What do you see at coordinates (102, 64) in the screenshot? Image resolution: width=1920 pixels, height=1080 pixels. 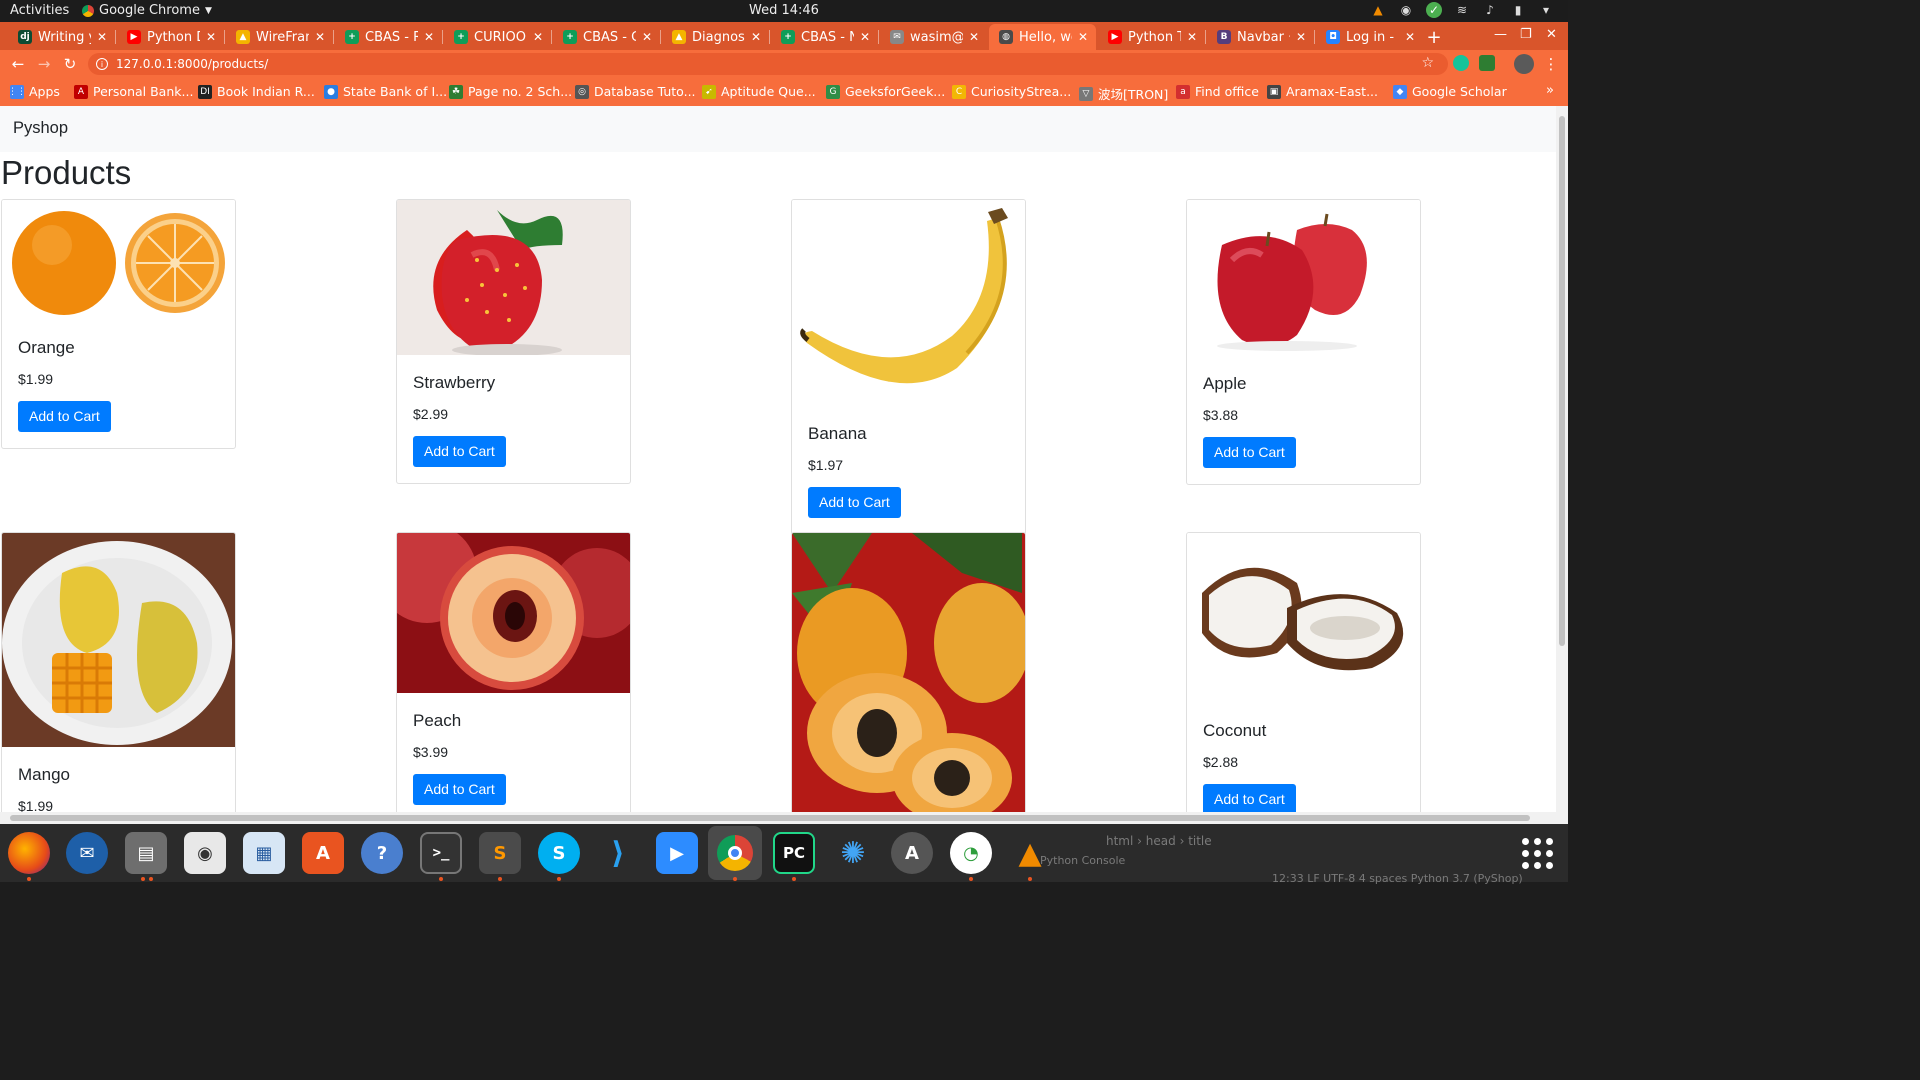 I see `info-icon: i` at bounding box center [102, 64].